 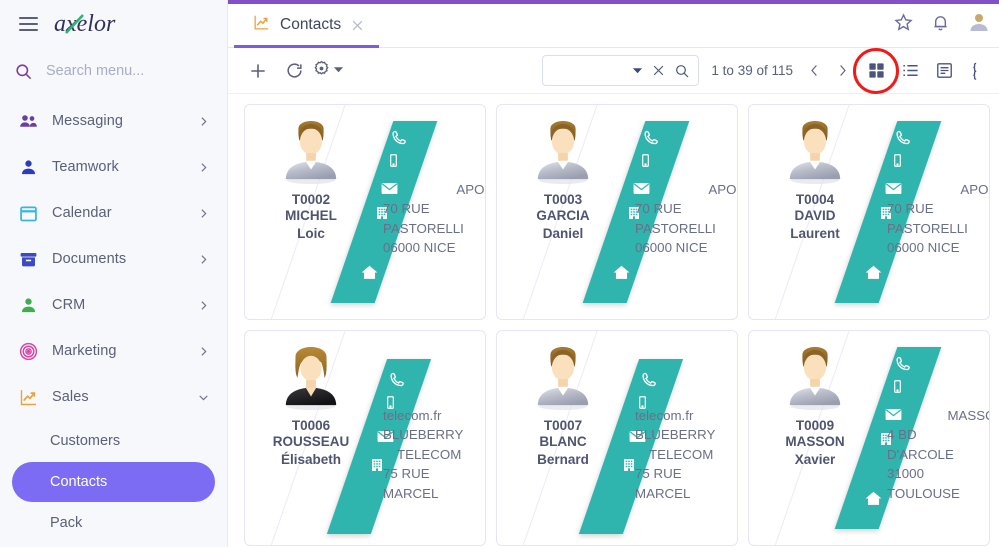 What do you see at coordinates (938, 151) in the screenshot?
I see `contact-mobile: 07.95.48.2` at bounding box center [938, 151].